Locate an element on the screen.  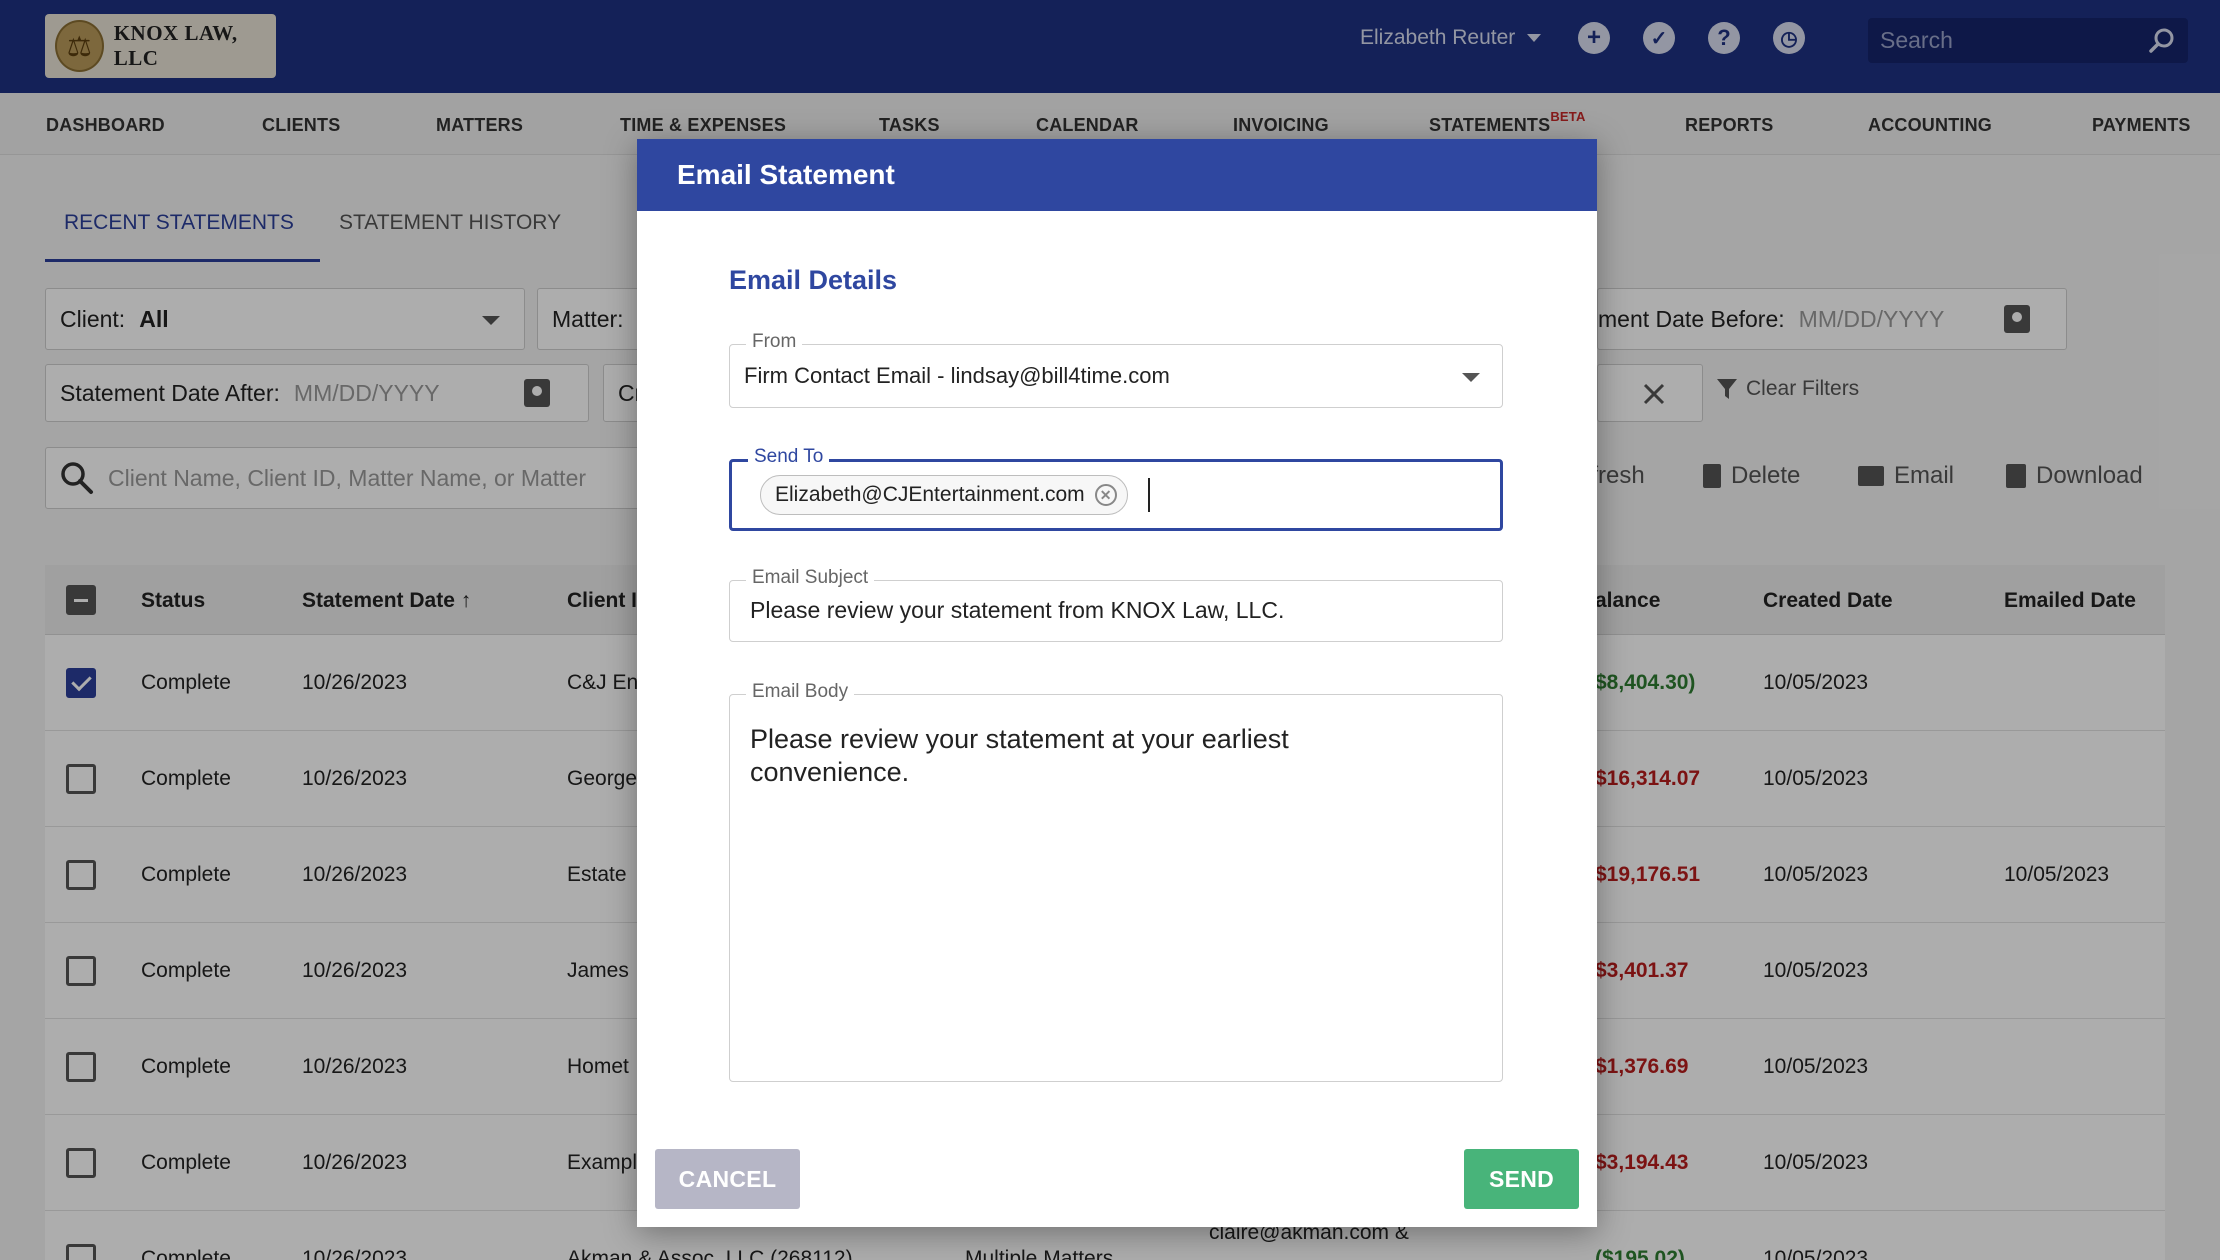
cancel-button: CANCEL is located at coordinates (727, 1179).